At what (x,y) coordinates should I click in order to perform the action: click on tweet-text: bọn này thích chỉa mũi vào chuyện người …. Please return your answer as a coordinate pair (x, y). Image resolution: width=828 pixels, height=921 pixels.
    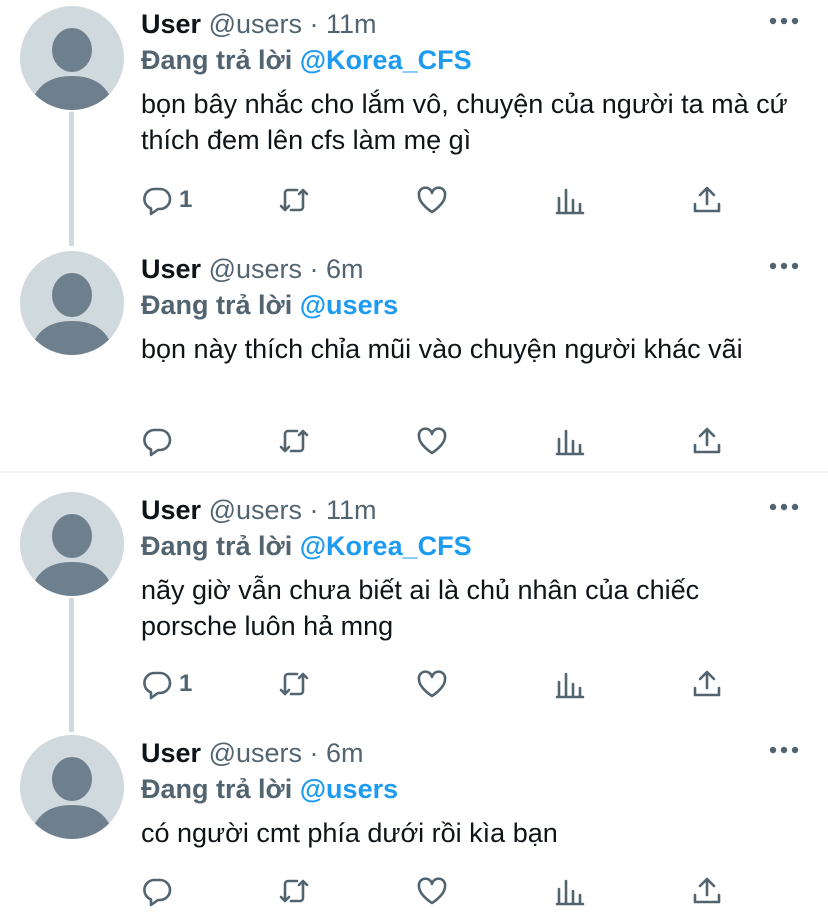
    Looking at the image, I should click on (442, 349).